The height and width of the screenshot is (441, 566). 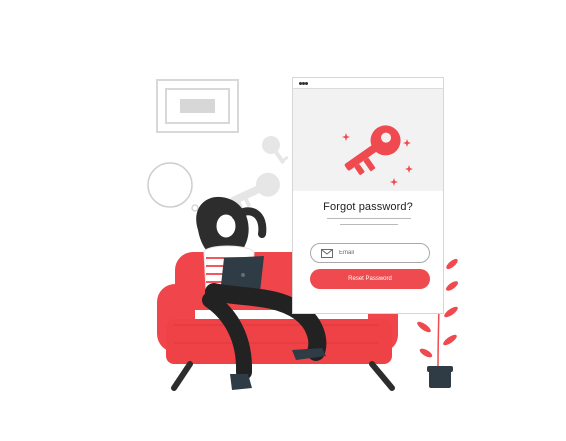 What do you see at coordinates (379, 253) in the screenshot?
I see `email-input` at bounding box center [379, 253].